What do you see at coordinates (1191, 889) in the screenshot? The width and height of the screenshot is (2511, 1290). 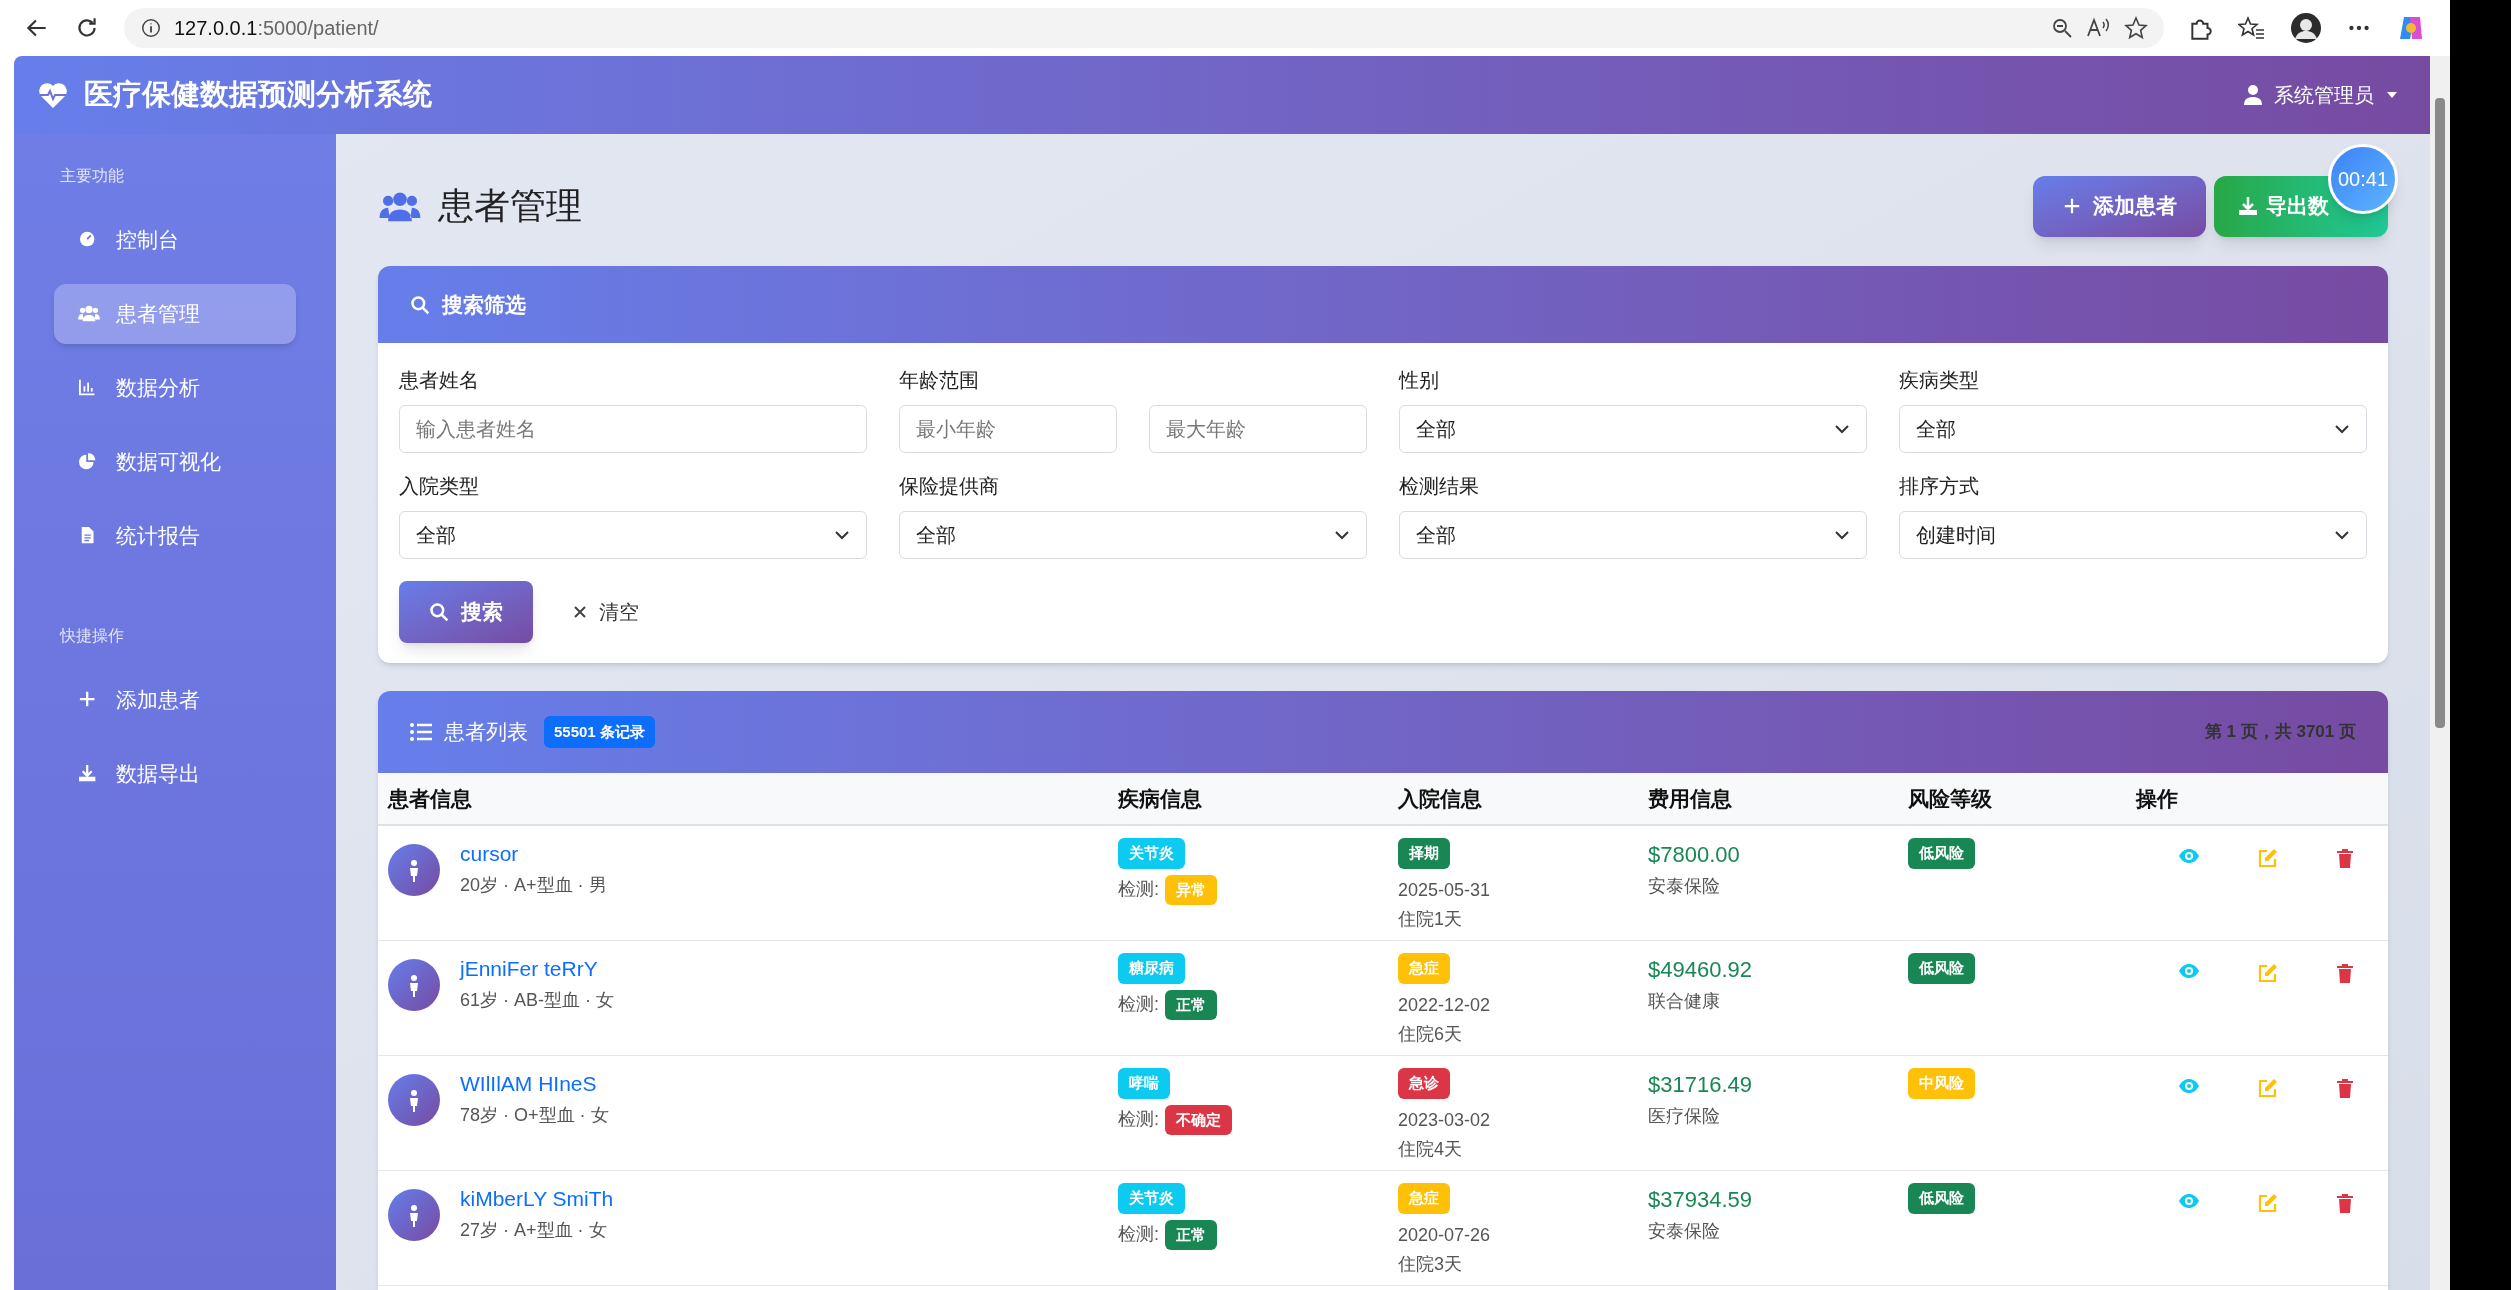 I see `test-result-tag: 异常` at bounding box center [1191, 889].